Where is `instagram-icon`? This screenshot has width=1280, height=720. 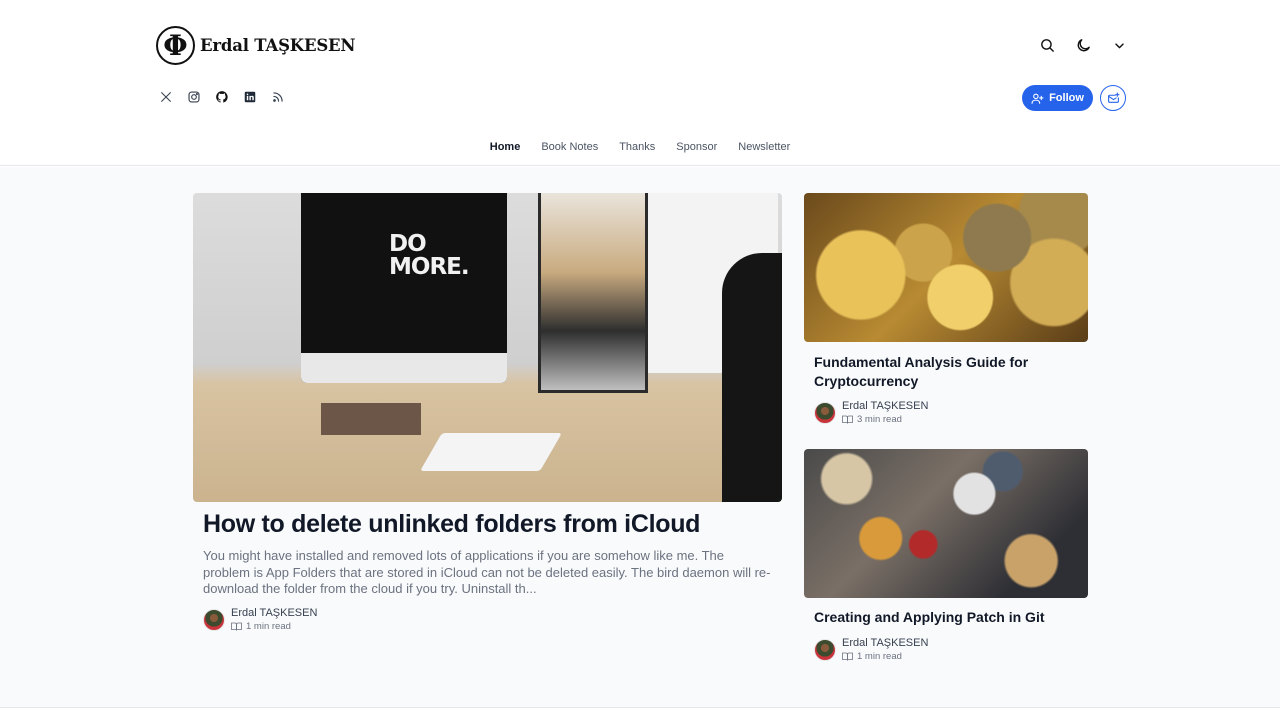
instagram-icon is located at coordinates (194, 97).